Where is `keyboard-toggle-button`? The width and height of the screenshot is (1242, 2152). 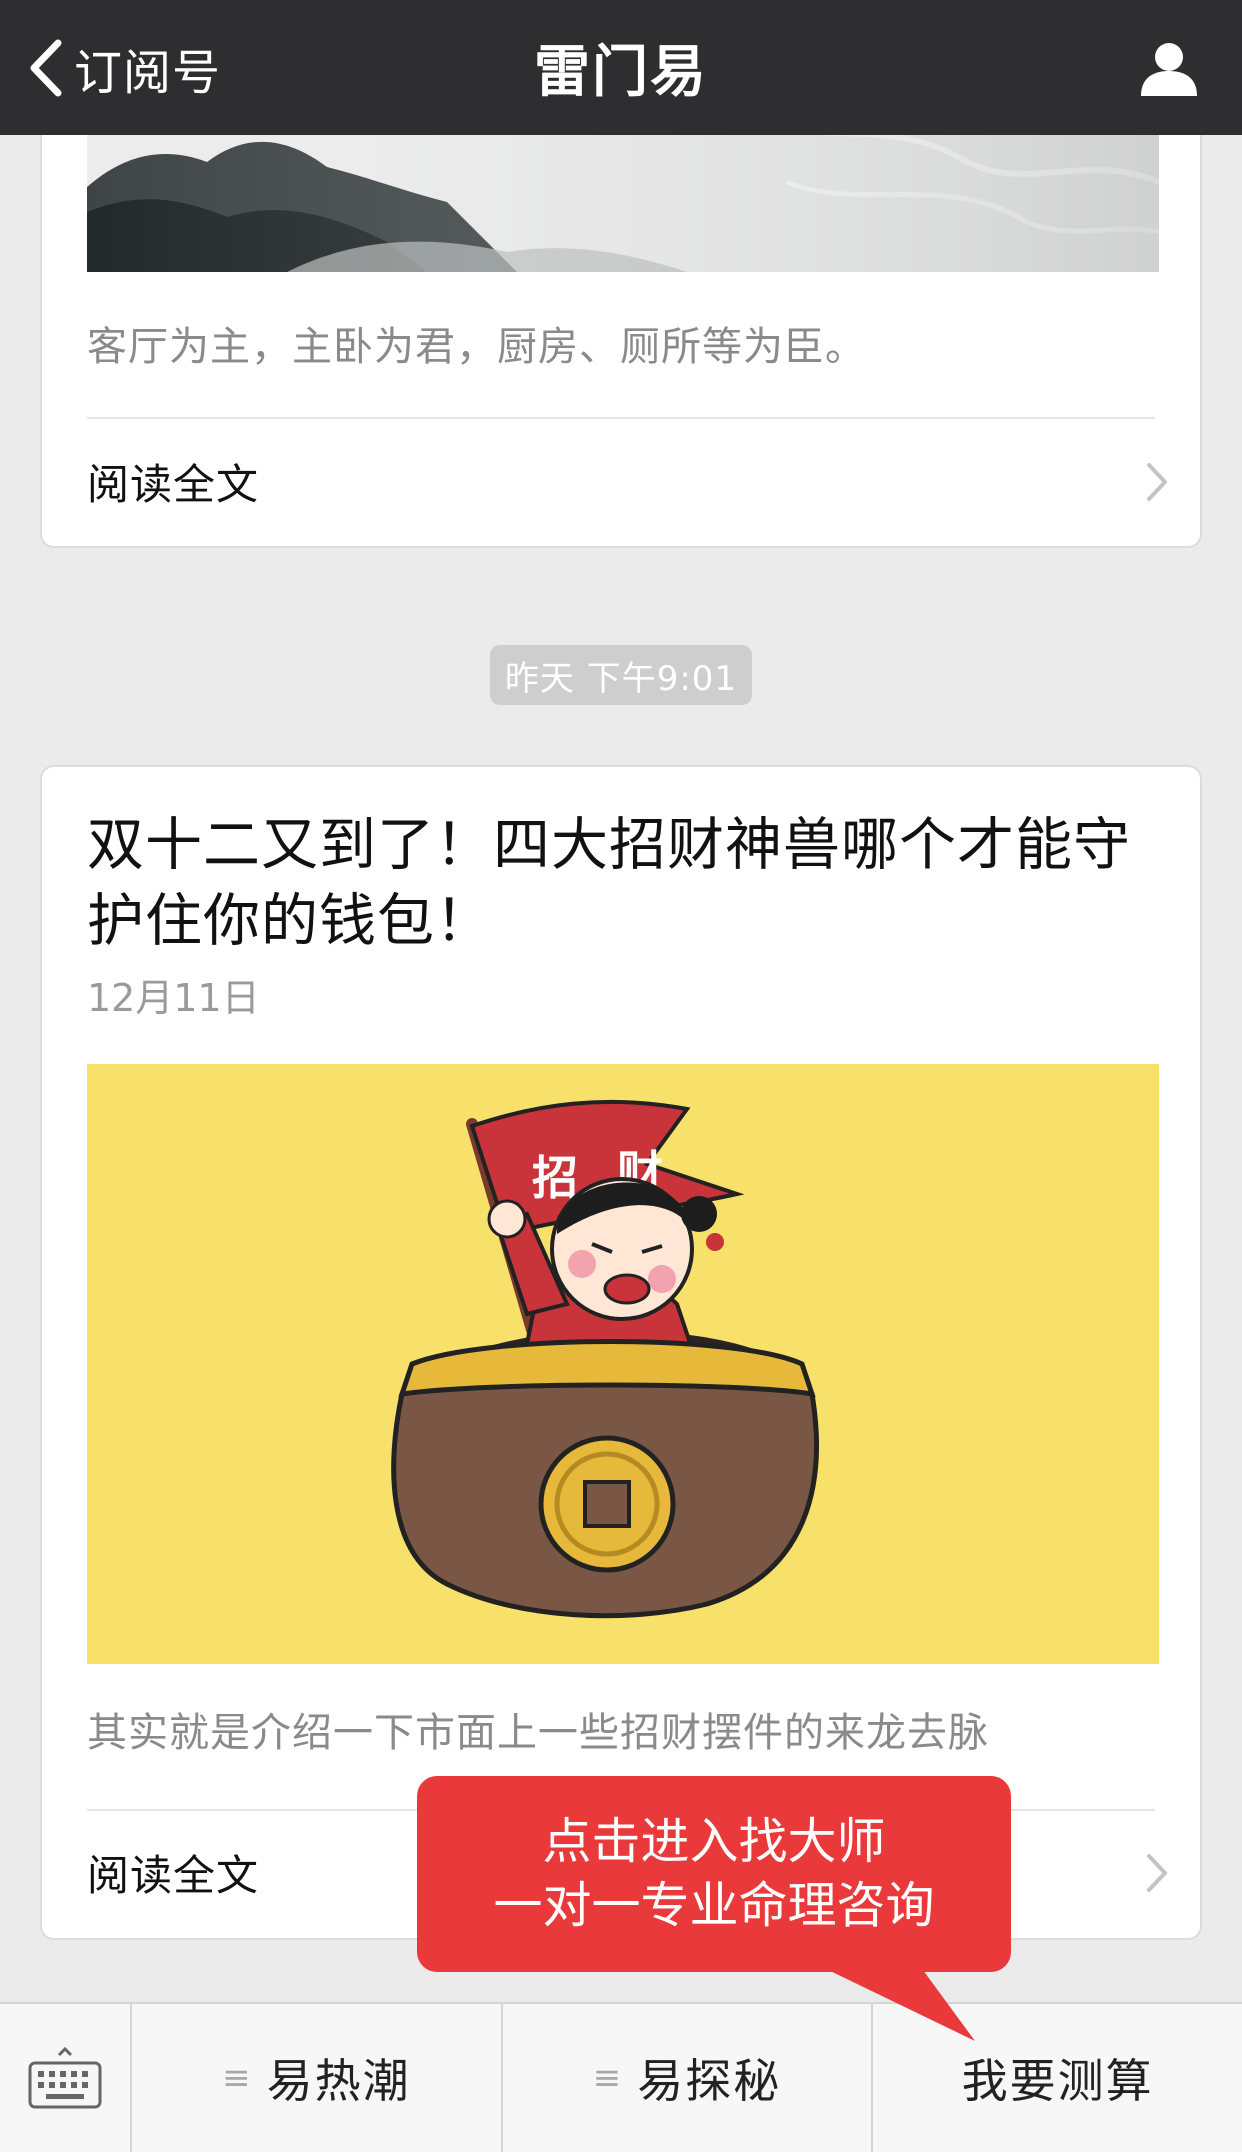 keyboard-toggle-button is located at coordinates (66, 2078).